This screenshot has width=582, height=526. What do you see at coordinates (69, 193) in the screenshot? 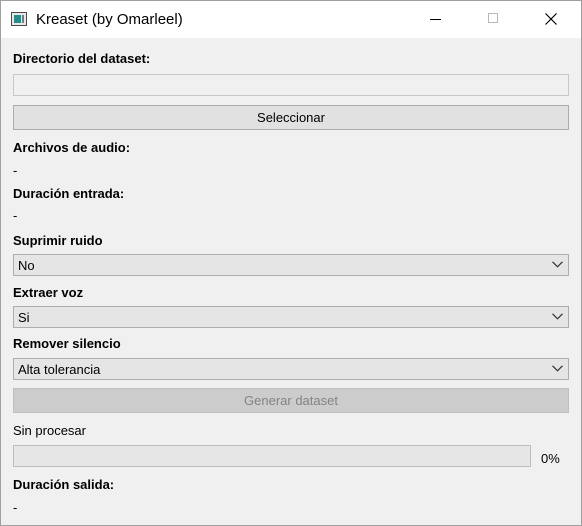
I see `input-duration-label: Duración entrada:` at bounding box center [69, 193].